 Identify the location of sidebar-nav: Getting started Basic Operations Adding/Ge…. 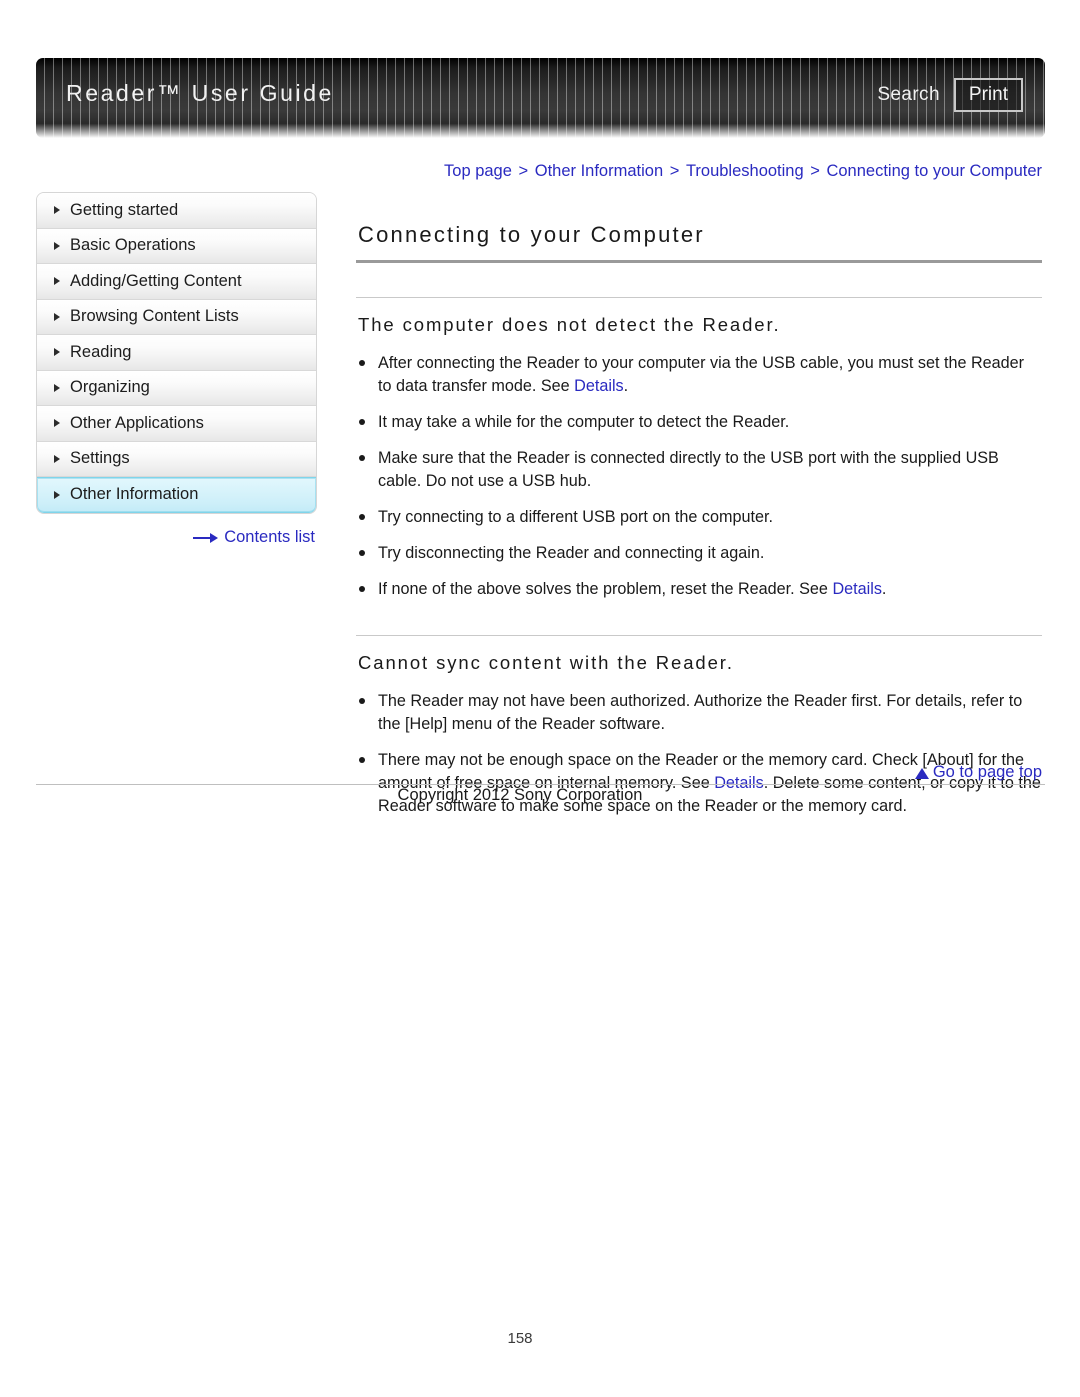
(176, 353).